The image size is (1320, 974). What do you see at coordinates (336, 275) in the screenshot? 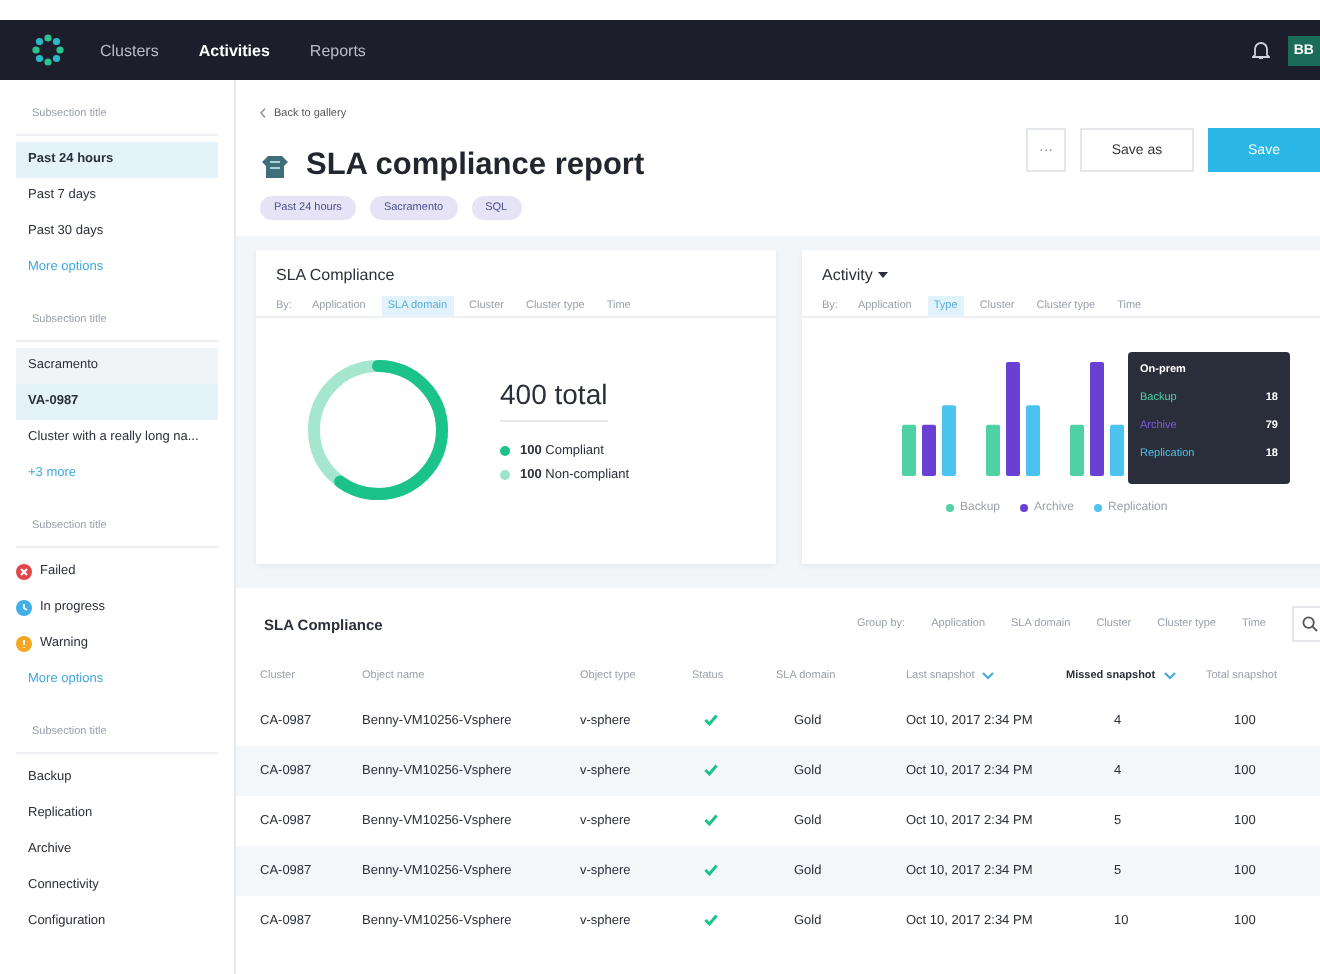
I see `card-title: SLA Compliance` at bounding box center [336, 275].